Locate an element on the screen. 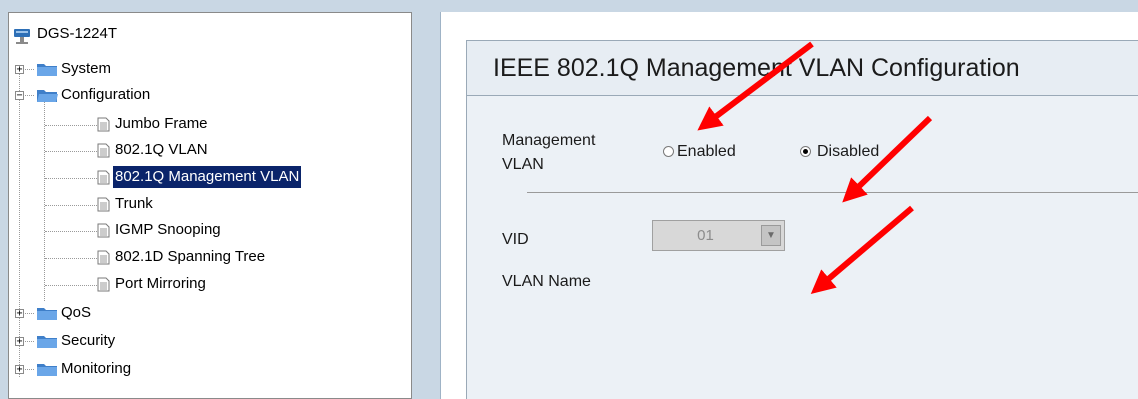  tree-item-port-mirroring: Port Mirroring is located at coordinates (160, 284).